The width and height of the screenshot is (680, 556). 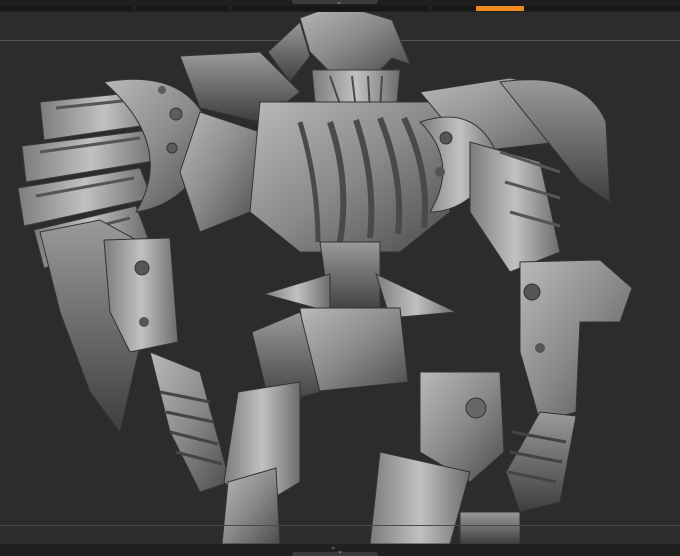 What do you see at coordinates (135, 356) in the screenshot?
I see `left-arm` at bounding box center [135, 356].